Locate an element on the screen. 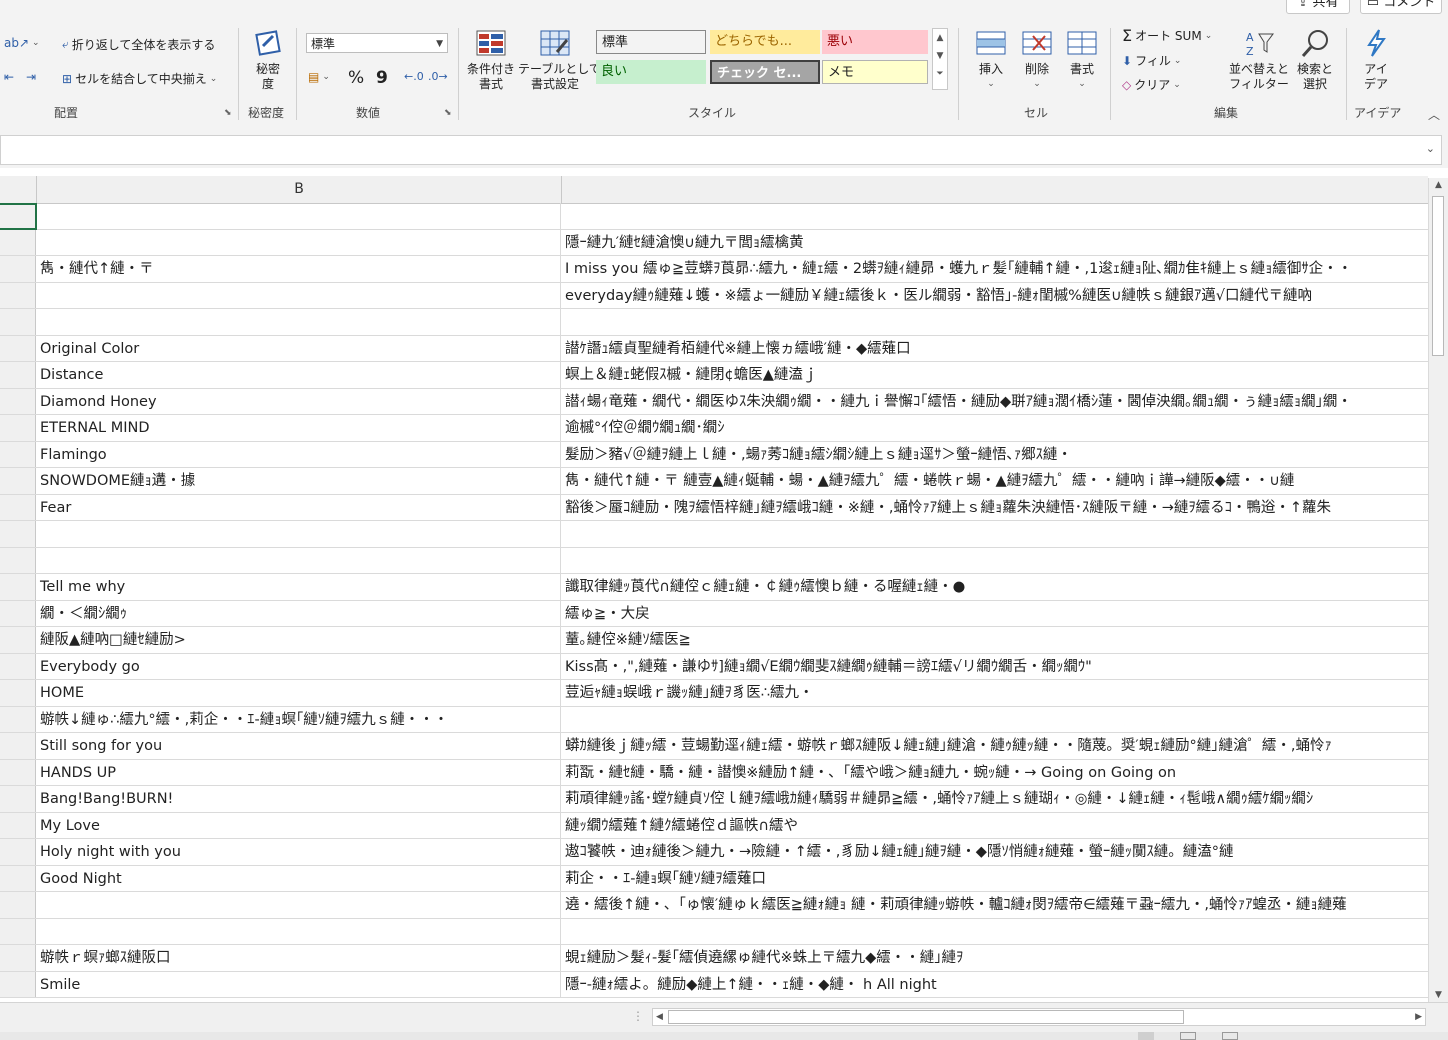  vertical-scroll-thumb is located at coordinates (1438, 276).